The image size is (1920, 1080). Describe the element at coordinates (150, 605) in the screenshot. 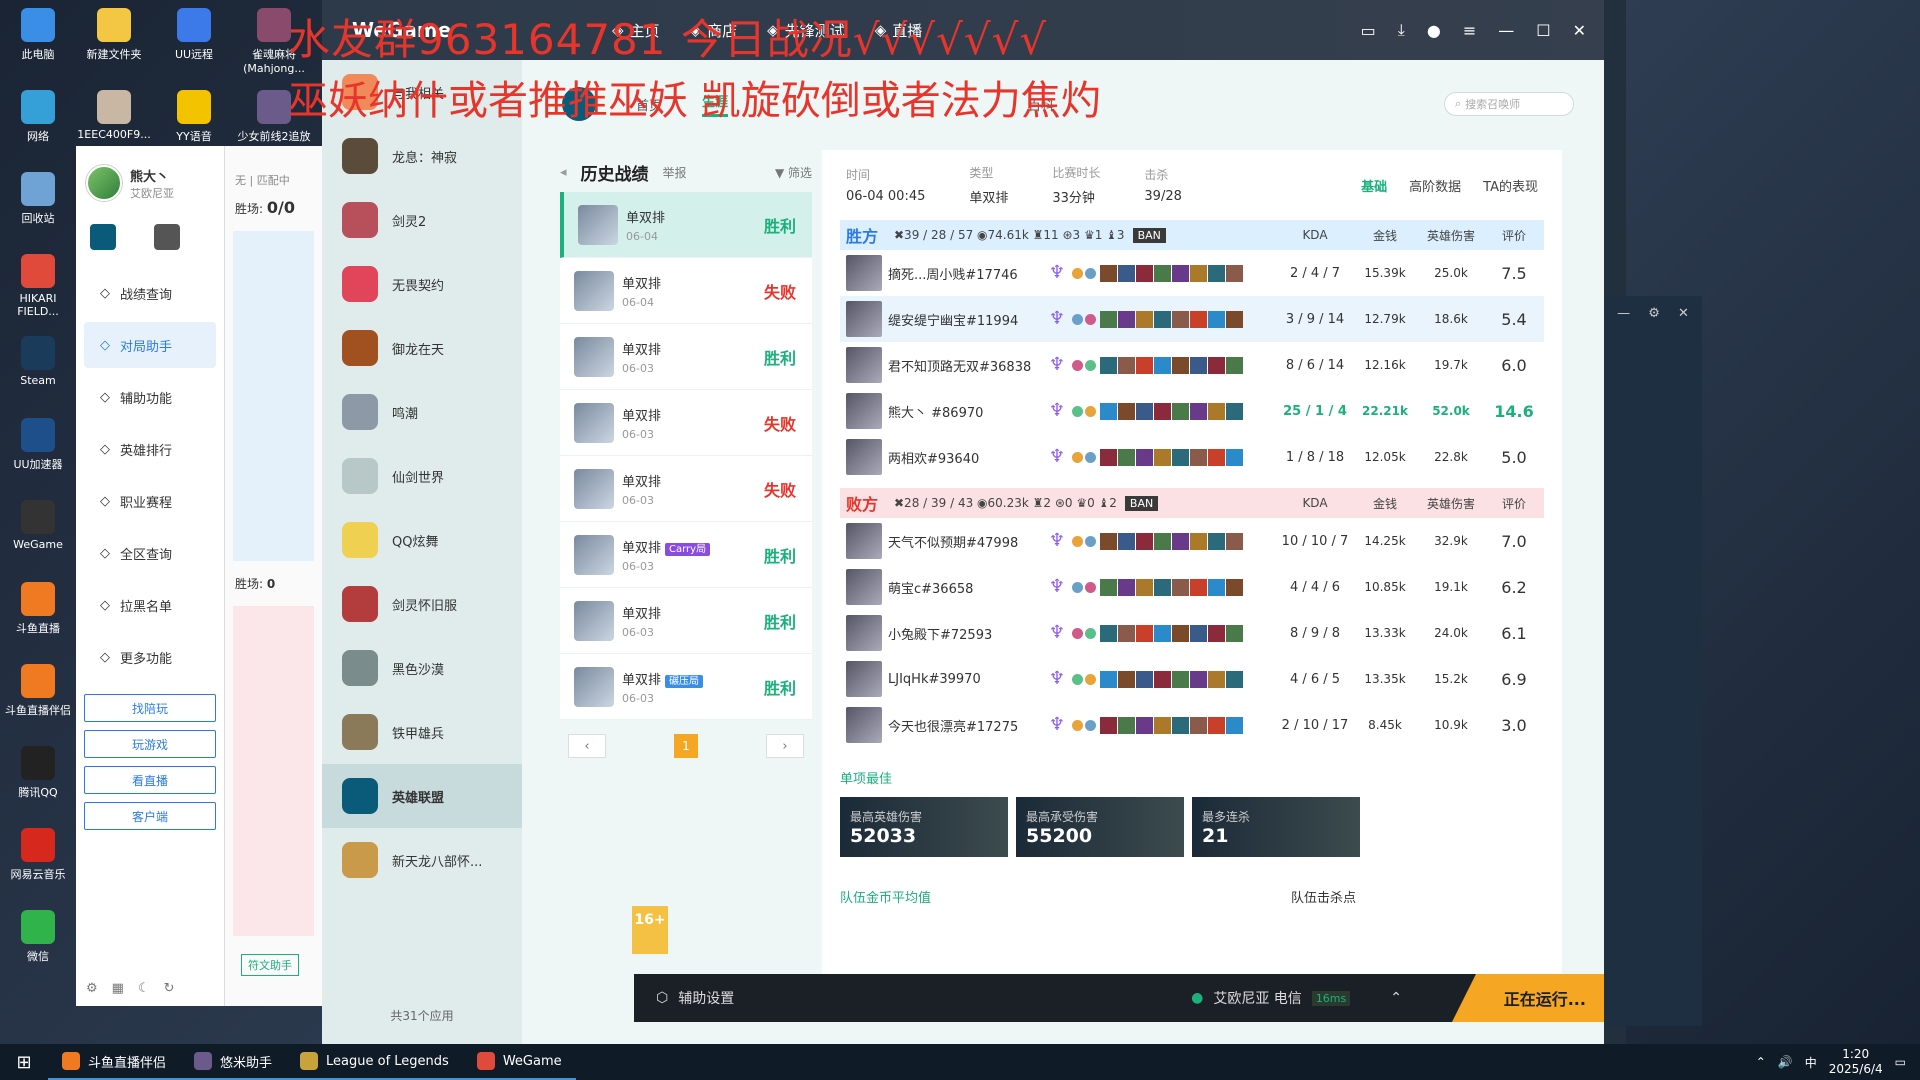

I see `helper-nav-item: ◇ 拉黑名单` at that location.